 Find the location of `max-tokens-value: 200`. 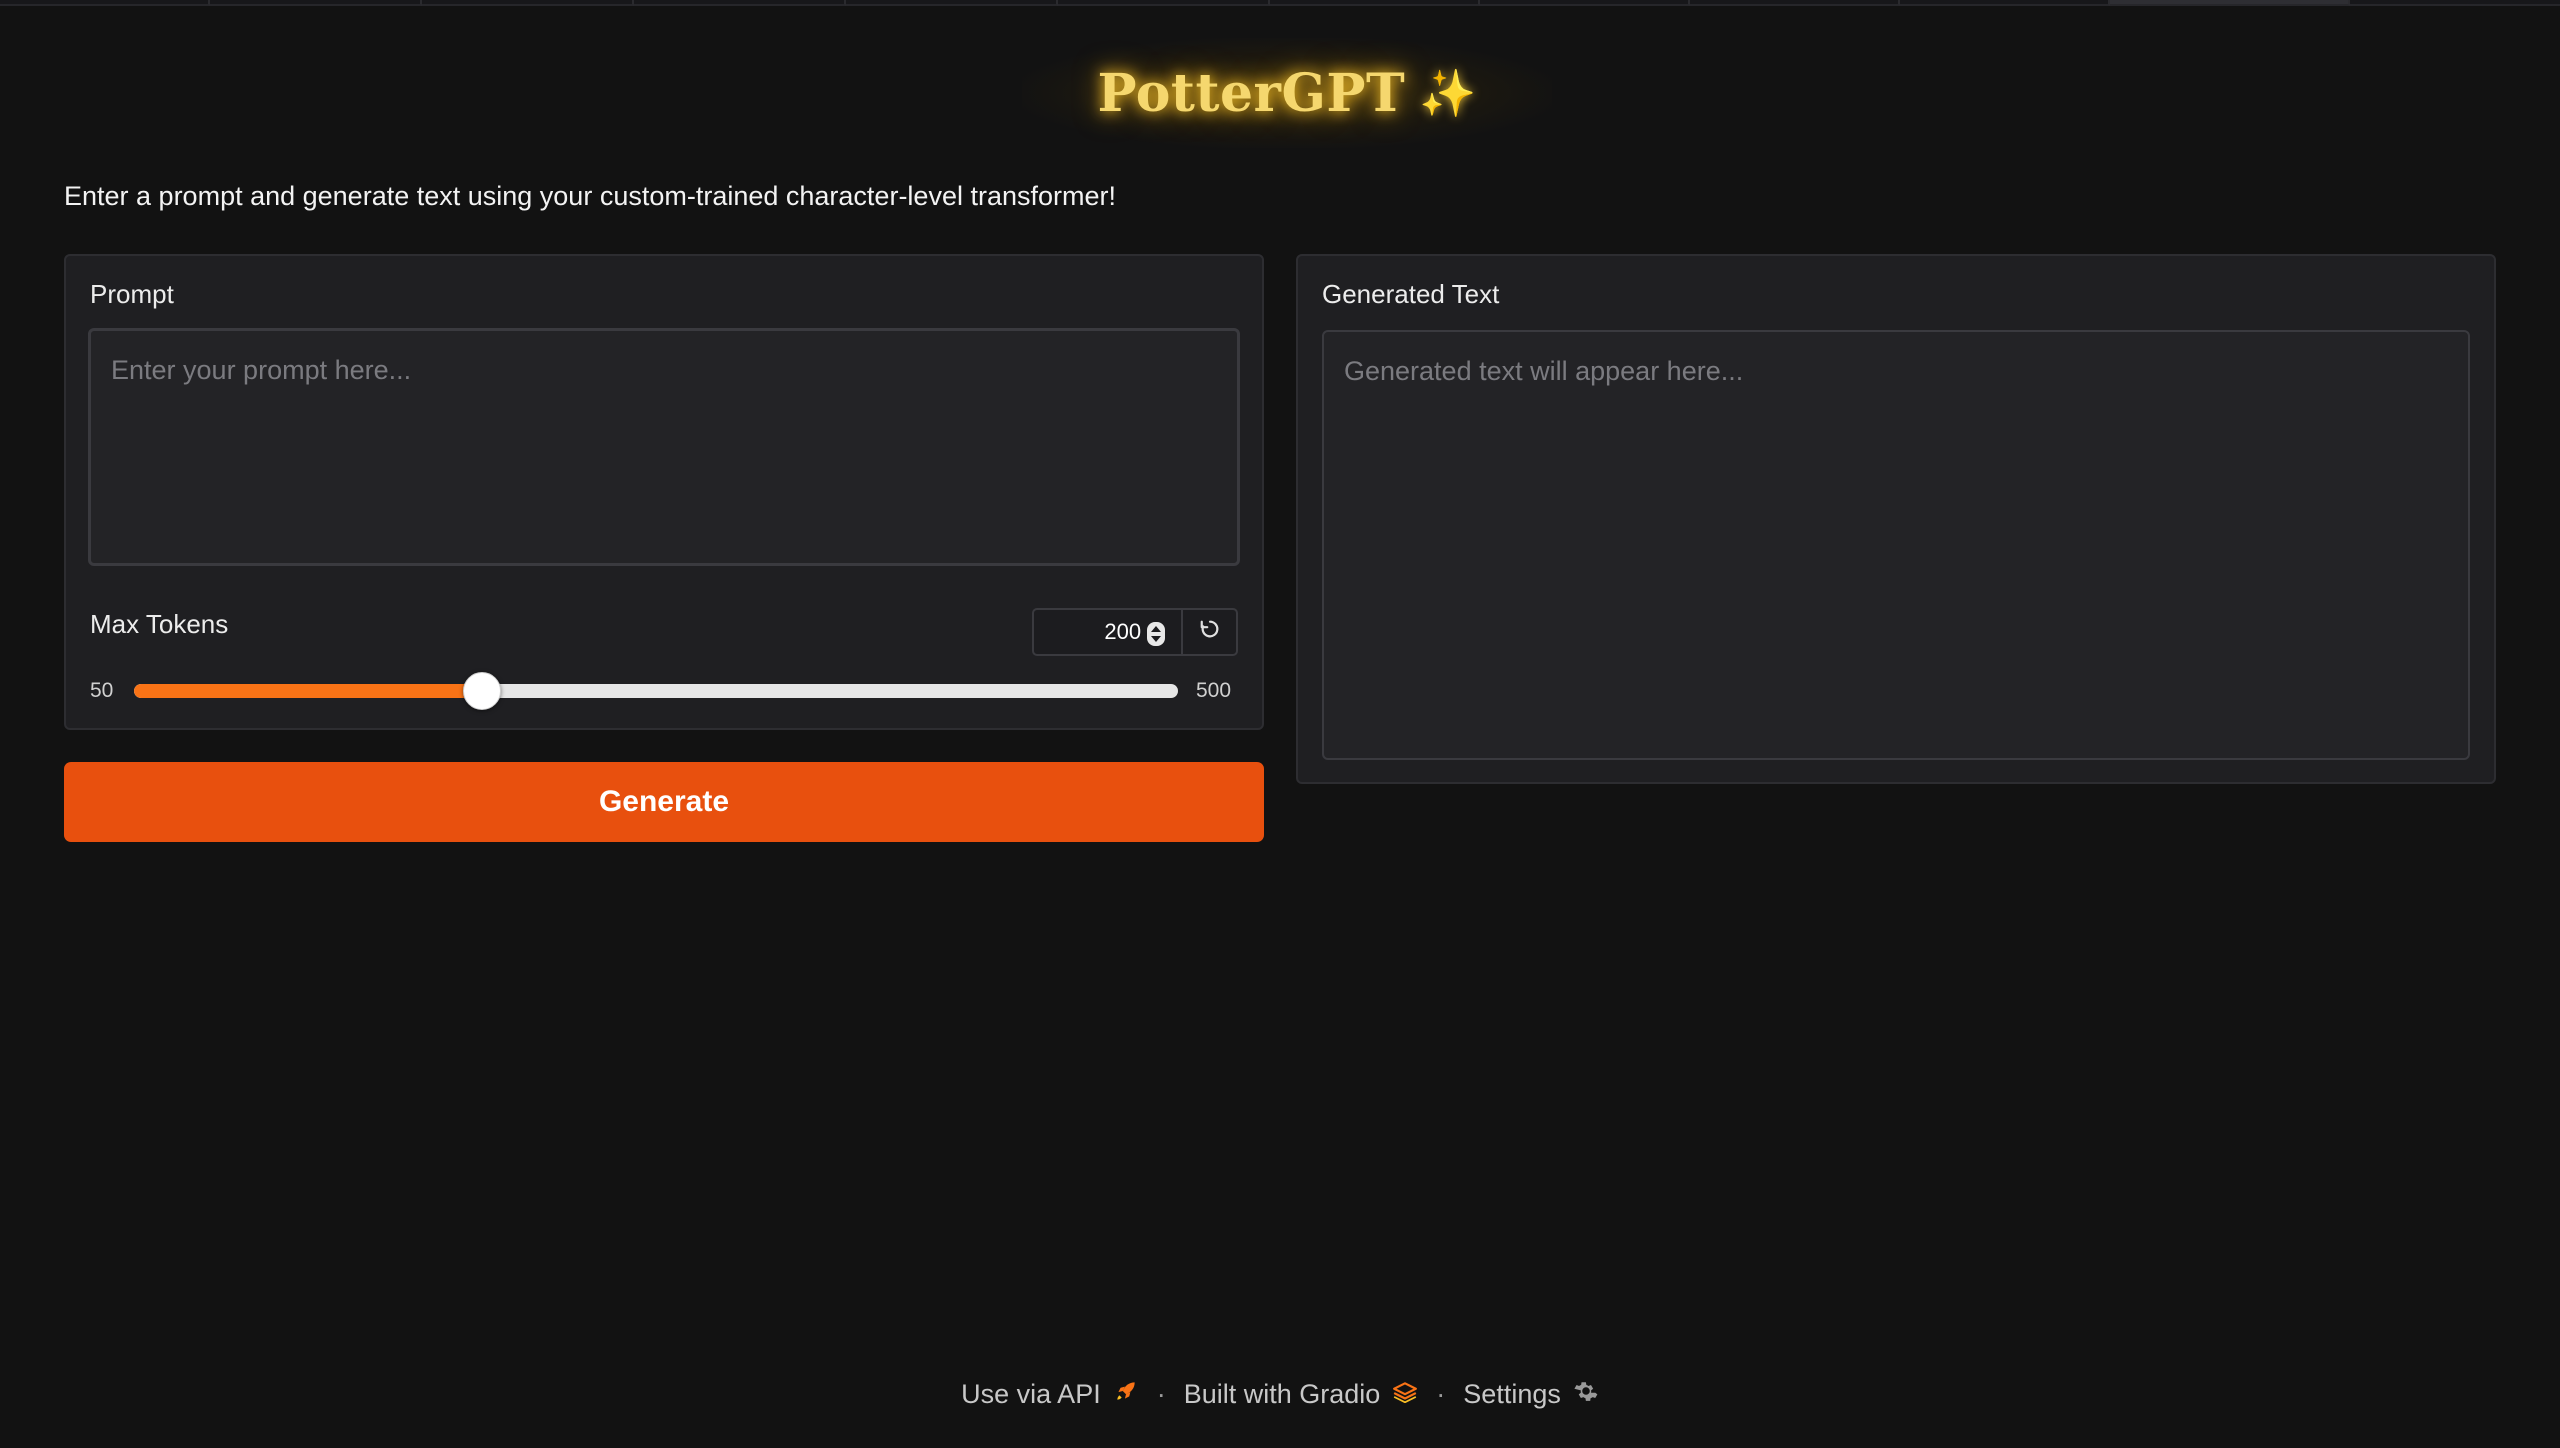

max-tokens-value: 200 is located at coordinates (1123, 631).